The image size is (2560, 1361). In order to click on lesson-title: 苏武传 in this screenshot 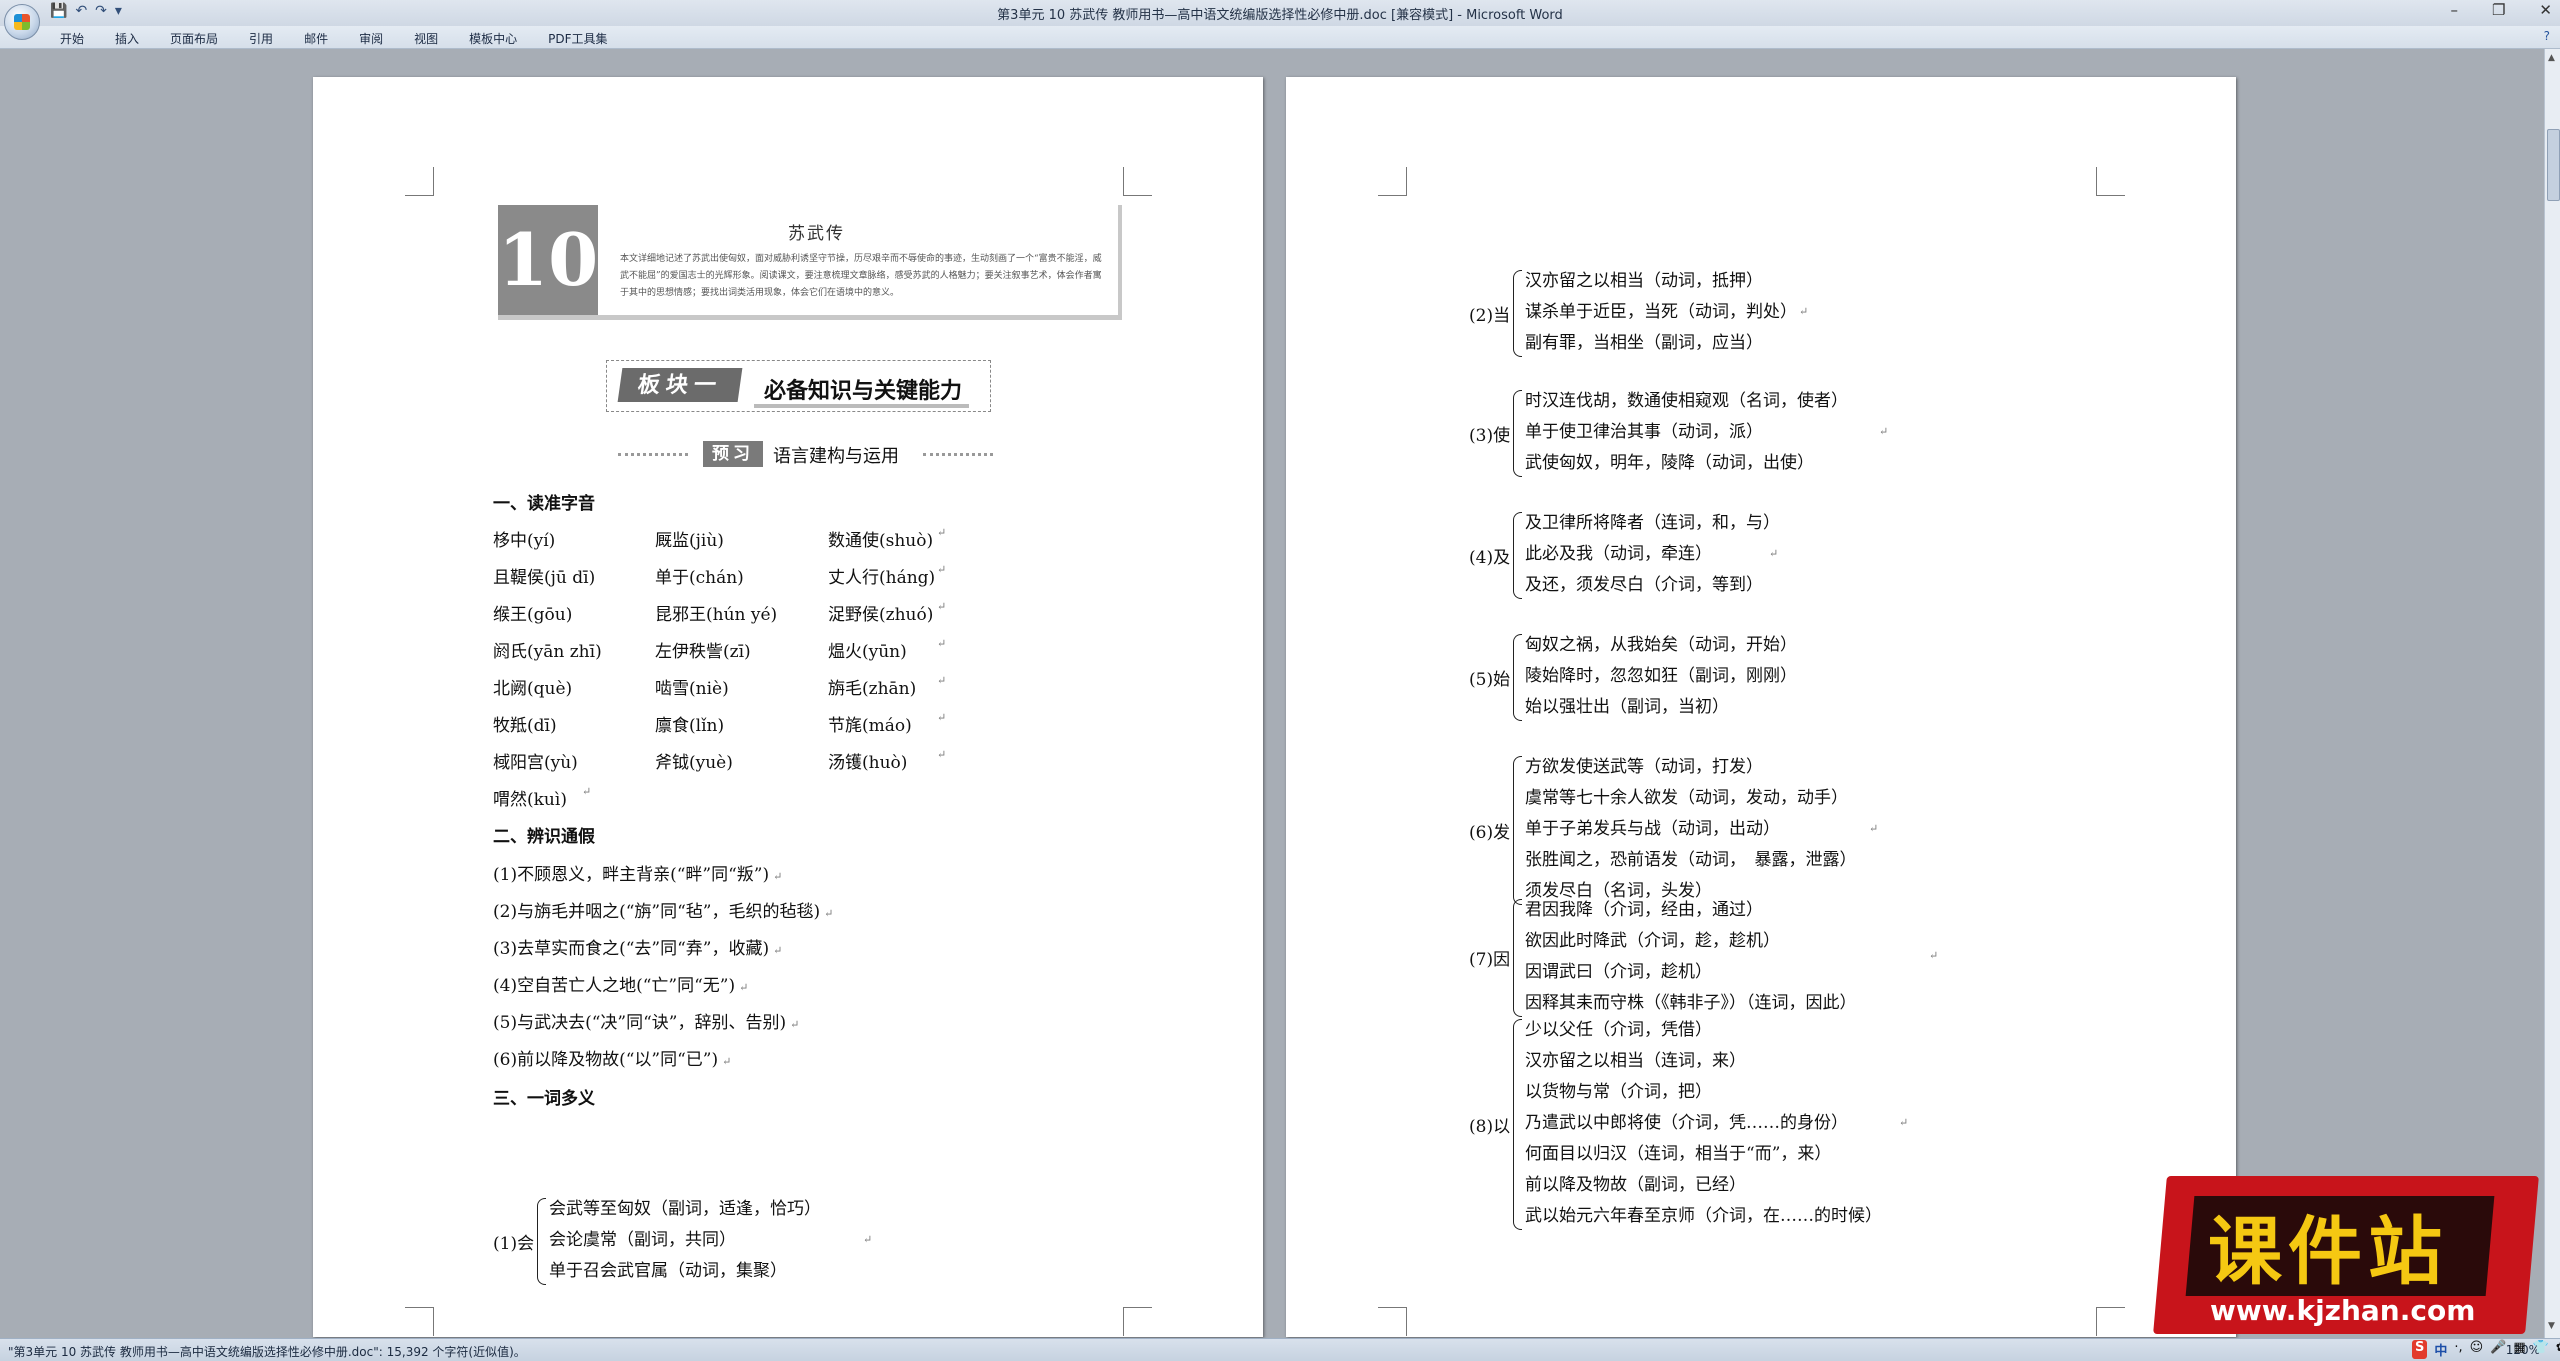, I will do `click(816, 234)`.